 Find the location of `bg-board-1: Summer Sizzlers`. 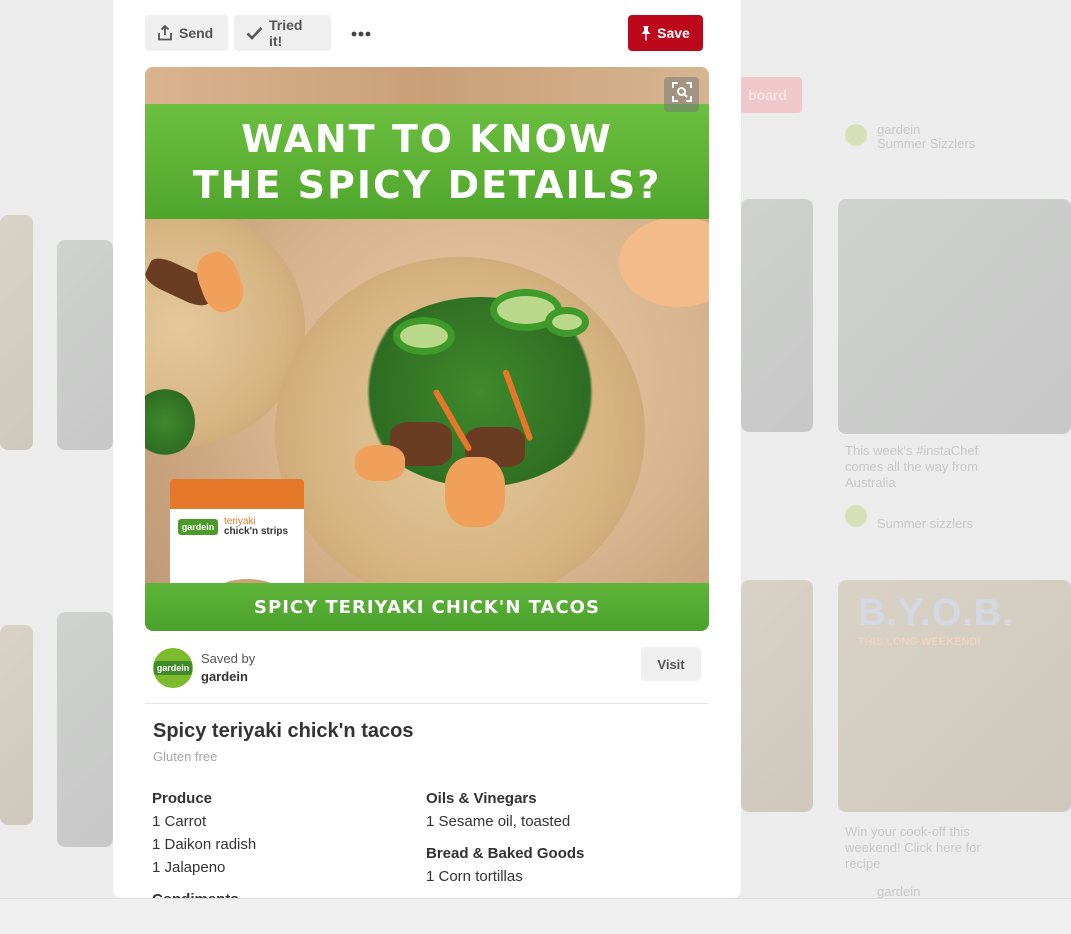

bg-board-1: Summer Sizzlers is located at coordinates (926, 143).